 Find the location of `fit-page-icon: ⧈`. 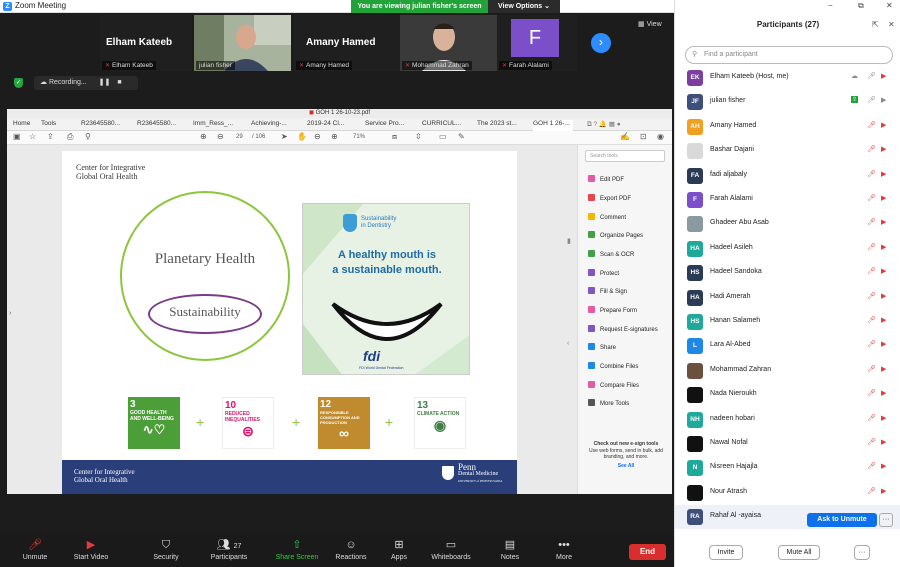

fit-page-icon: ⧈ is located at coordinates (394, 137).